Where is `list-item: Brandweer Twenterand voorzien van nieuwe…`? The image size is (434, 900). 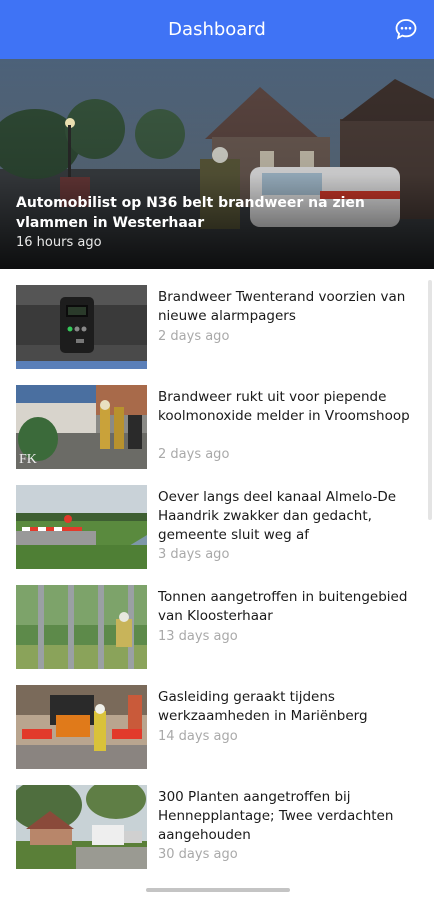
list-item: Brandweer Twenterand voorzien van nieuwe… is located at coordinates (217, 319).